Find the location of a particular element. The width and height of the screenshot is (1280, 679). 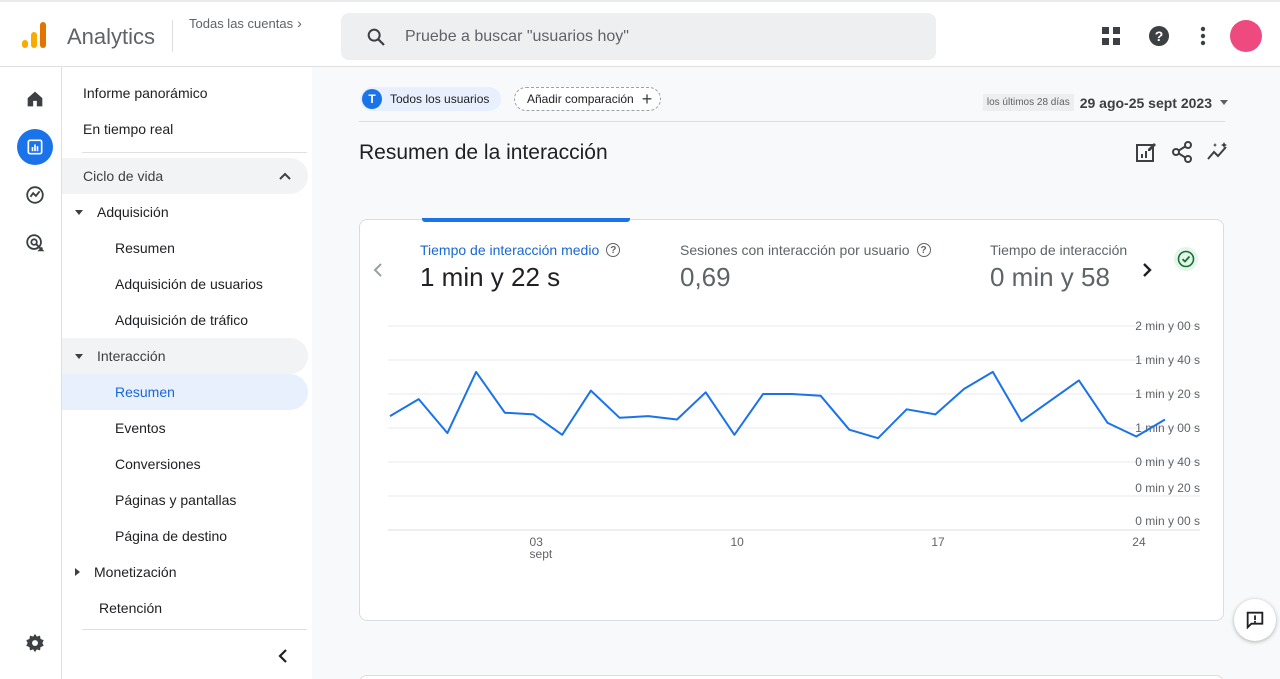

nav-item-label: Eventos is located at coordinates (140, 428).